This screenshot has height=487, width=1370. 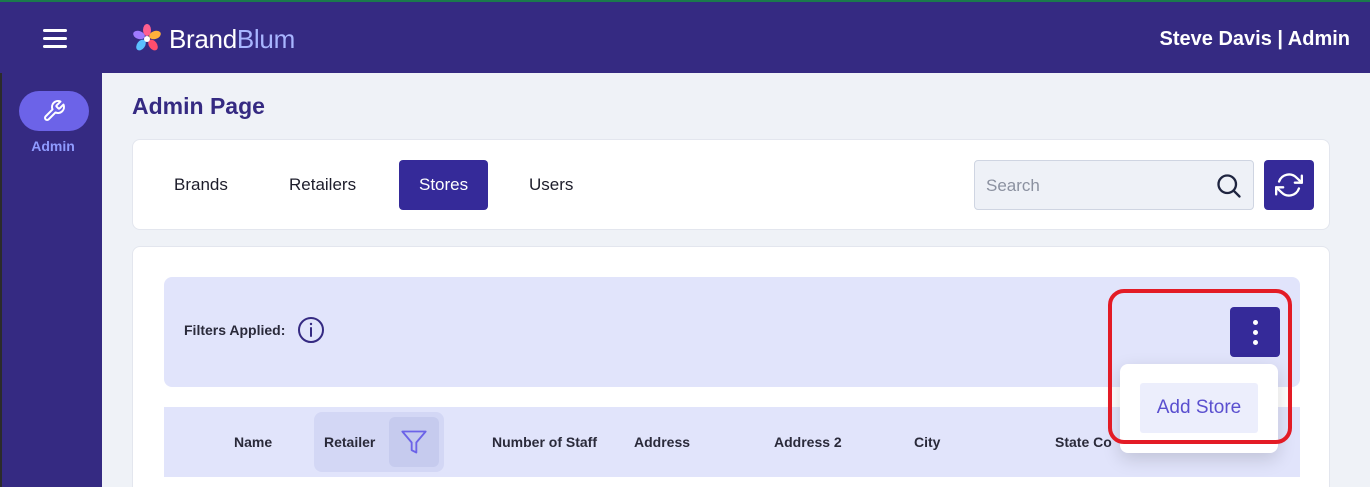 I want to click on wrench-icon, so click(x=54, y=110).